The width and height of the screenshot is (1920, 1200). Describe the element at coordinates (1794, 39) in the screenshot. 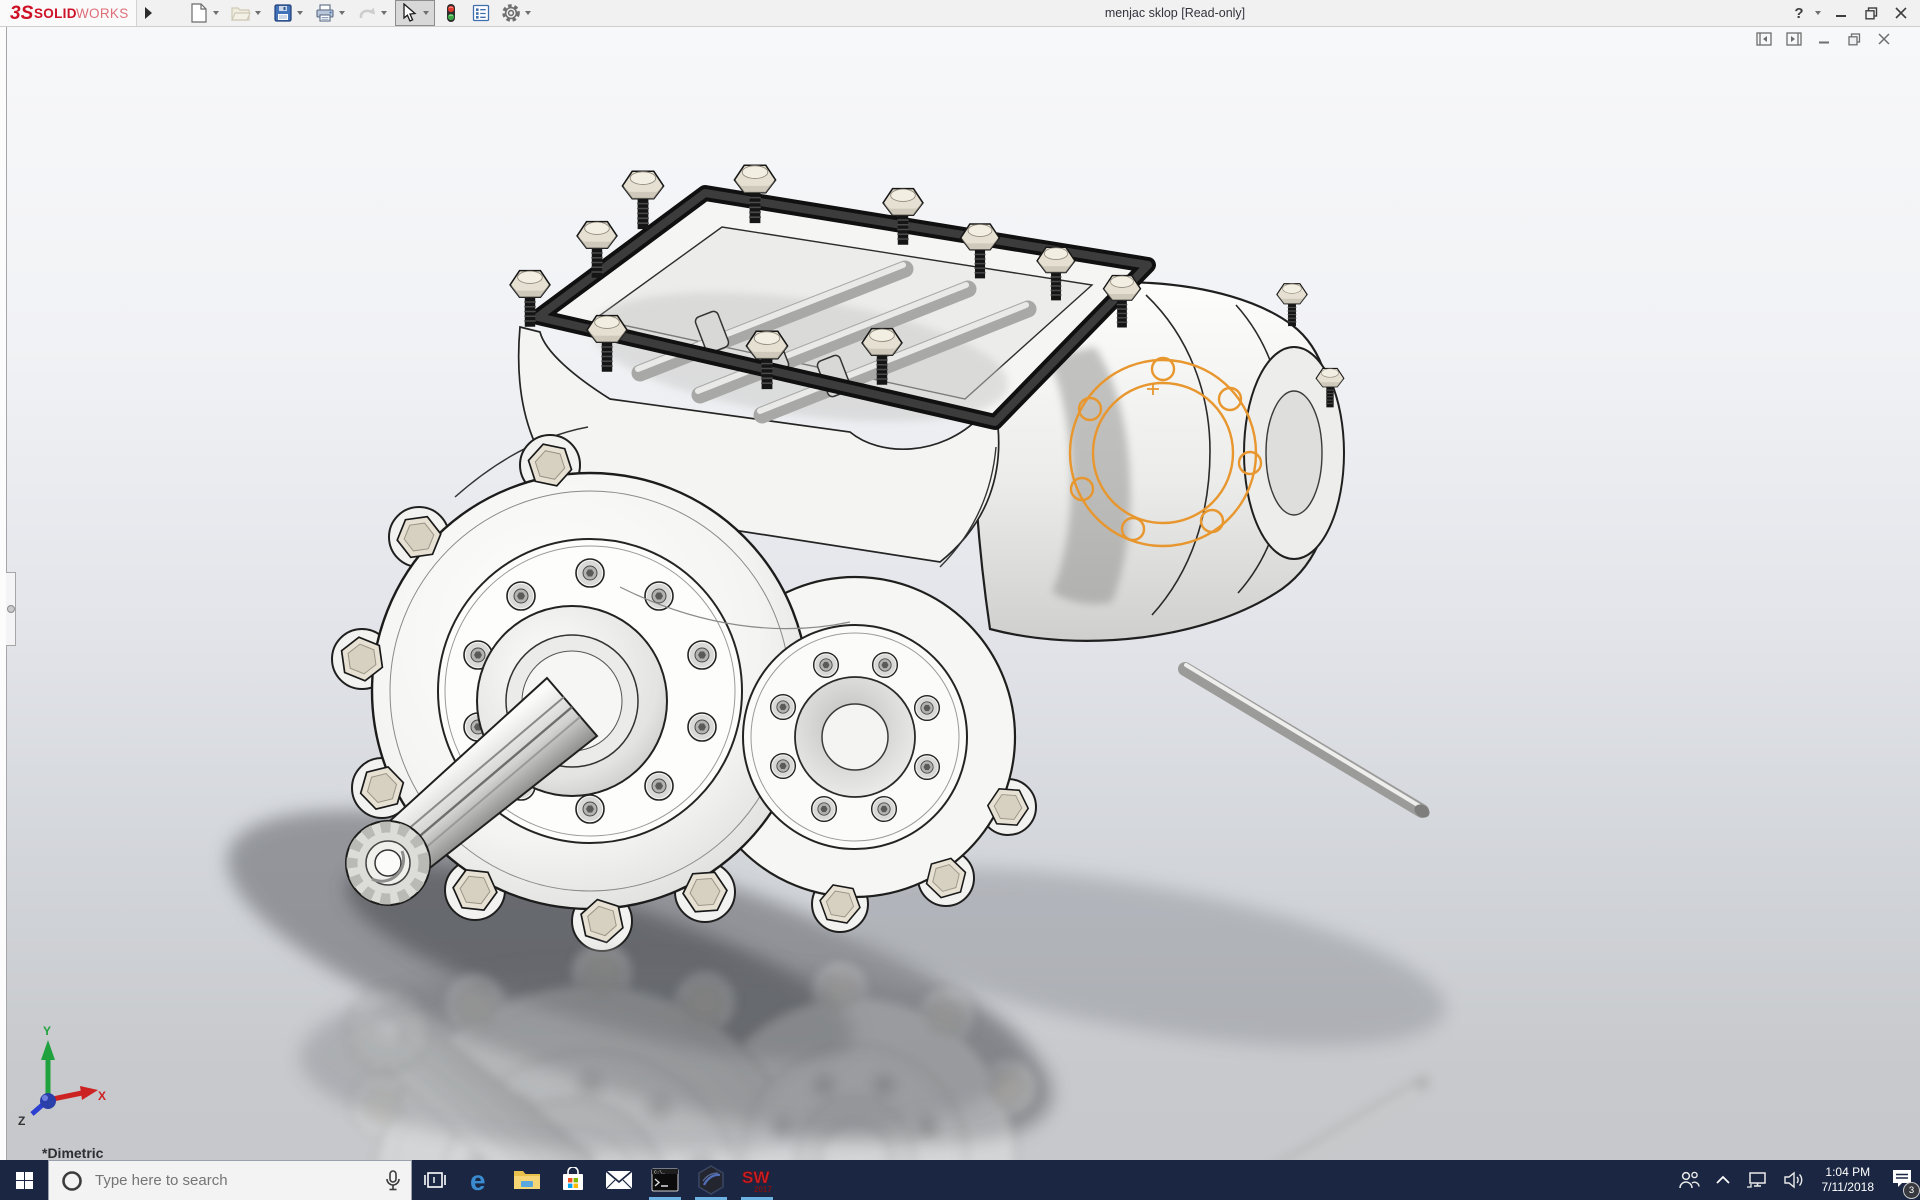

I see `collapse-pane-right-icon` at that location.